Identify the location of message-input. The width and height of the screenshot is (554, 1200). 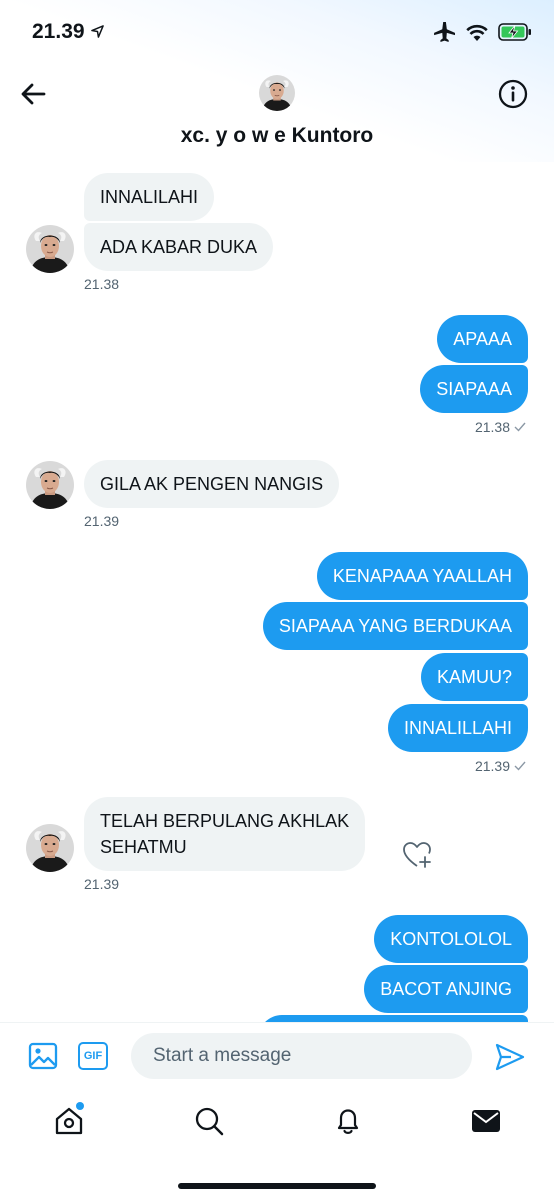
(301, 1056).